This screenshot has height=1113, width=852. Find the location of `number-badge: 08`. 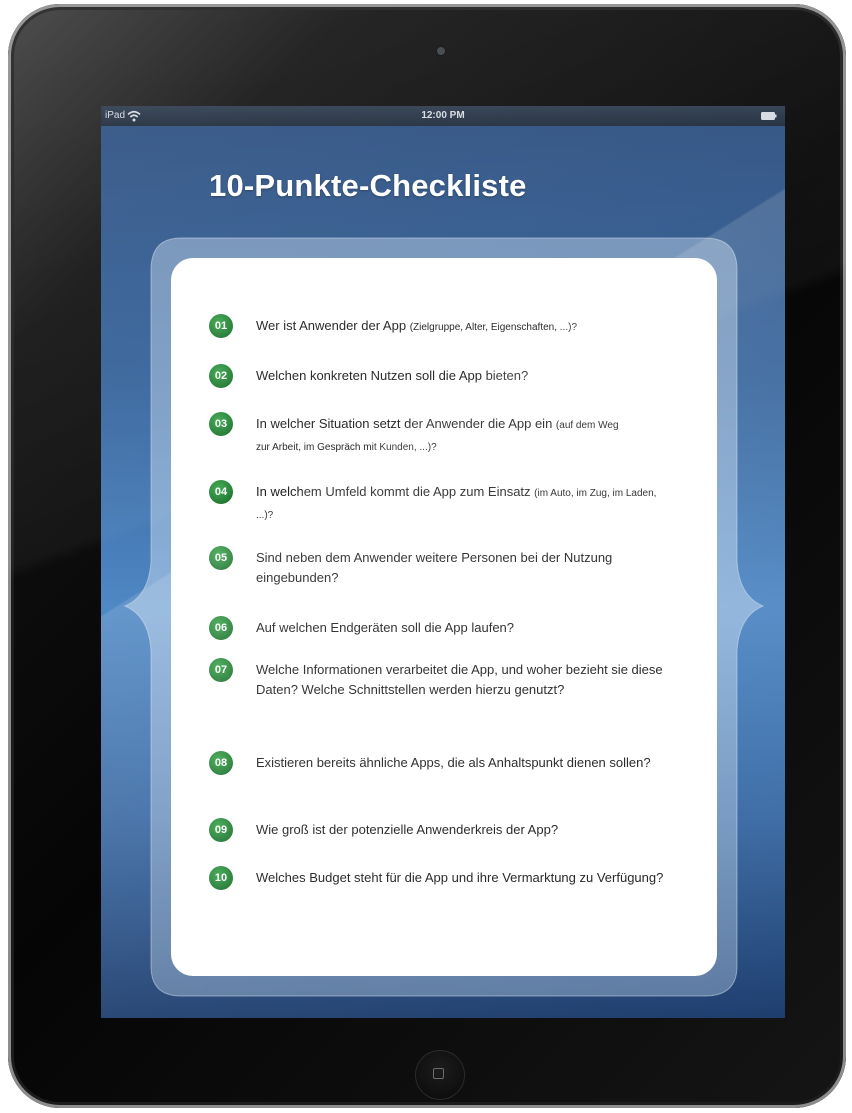

number-badge: 08 is located at coordinates (221, 763).